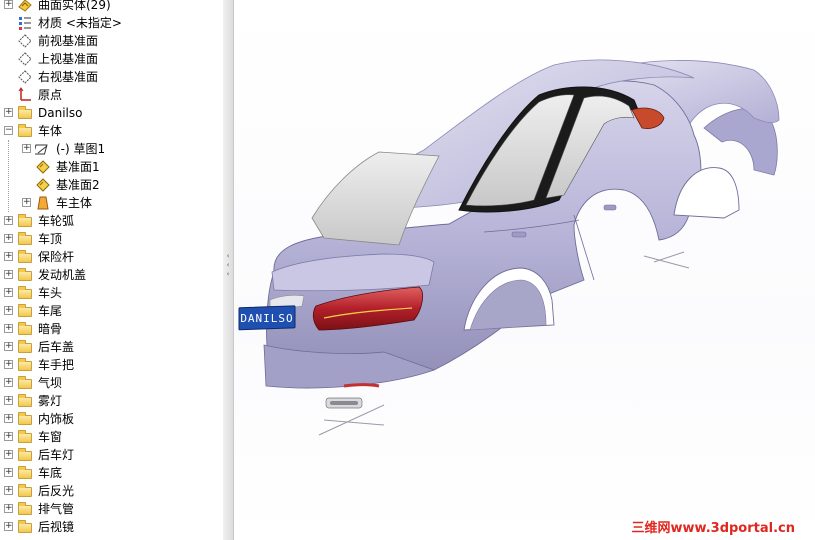  Describe the element at coordinates (50, 95) in the screenshot. I see `tree-item-label: 原点` at that location.